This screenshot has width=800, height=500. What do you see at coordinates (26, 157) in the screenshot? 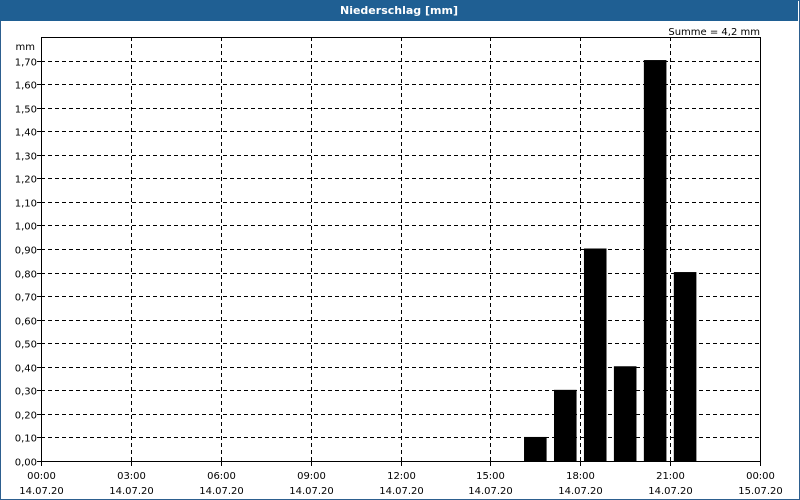
I see `y-tick-label: 1,30` at bounding box center [26, 157].